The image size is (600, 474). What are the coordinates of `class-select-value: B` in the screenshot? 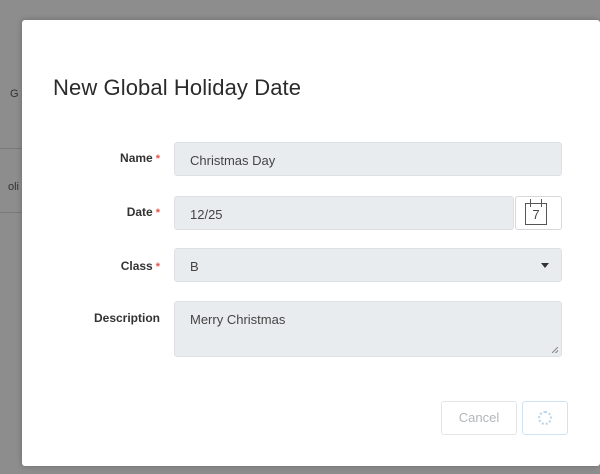 It's located at (194, 266).